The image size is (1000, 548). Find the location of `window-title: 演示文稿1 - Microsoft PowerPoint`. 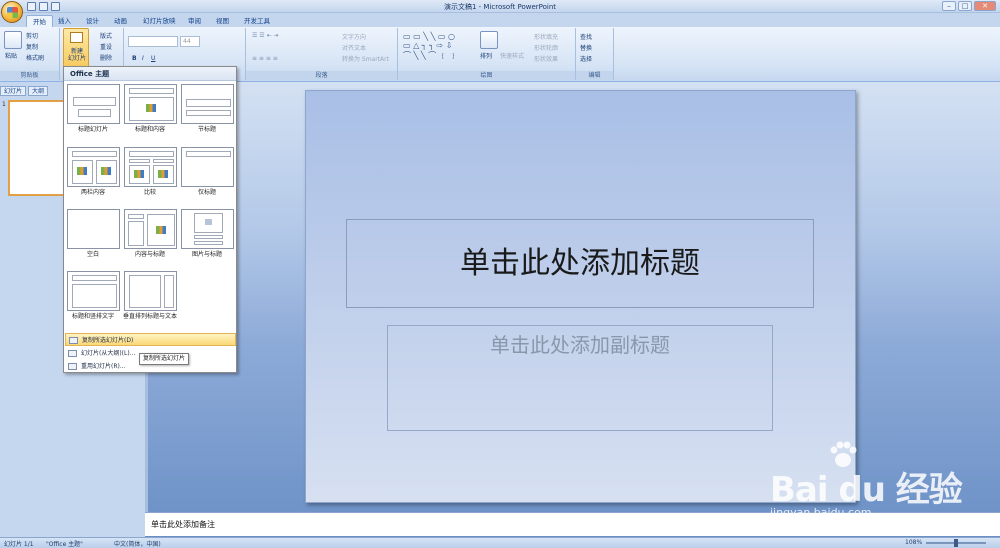

window-title: 演示文稿1 - Microsoft PowerPoint is located at coordinates (500, 7).